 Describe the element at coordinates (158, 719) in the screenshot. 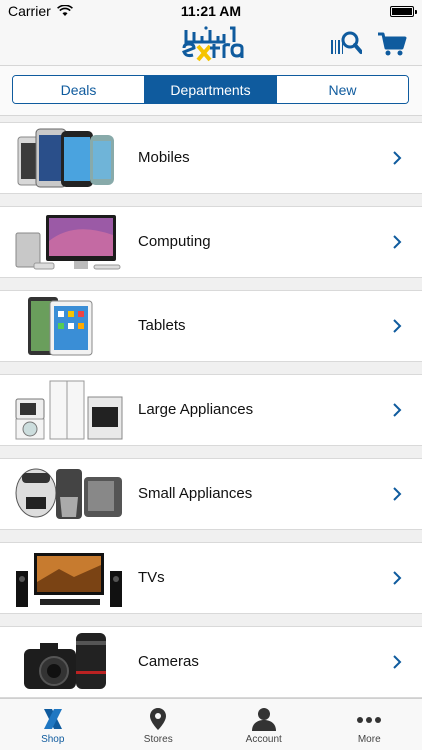

I see `location-pin-icon` at that location.